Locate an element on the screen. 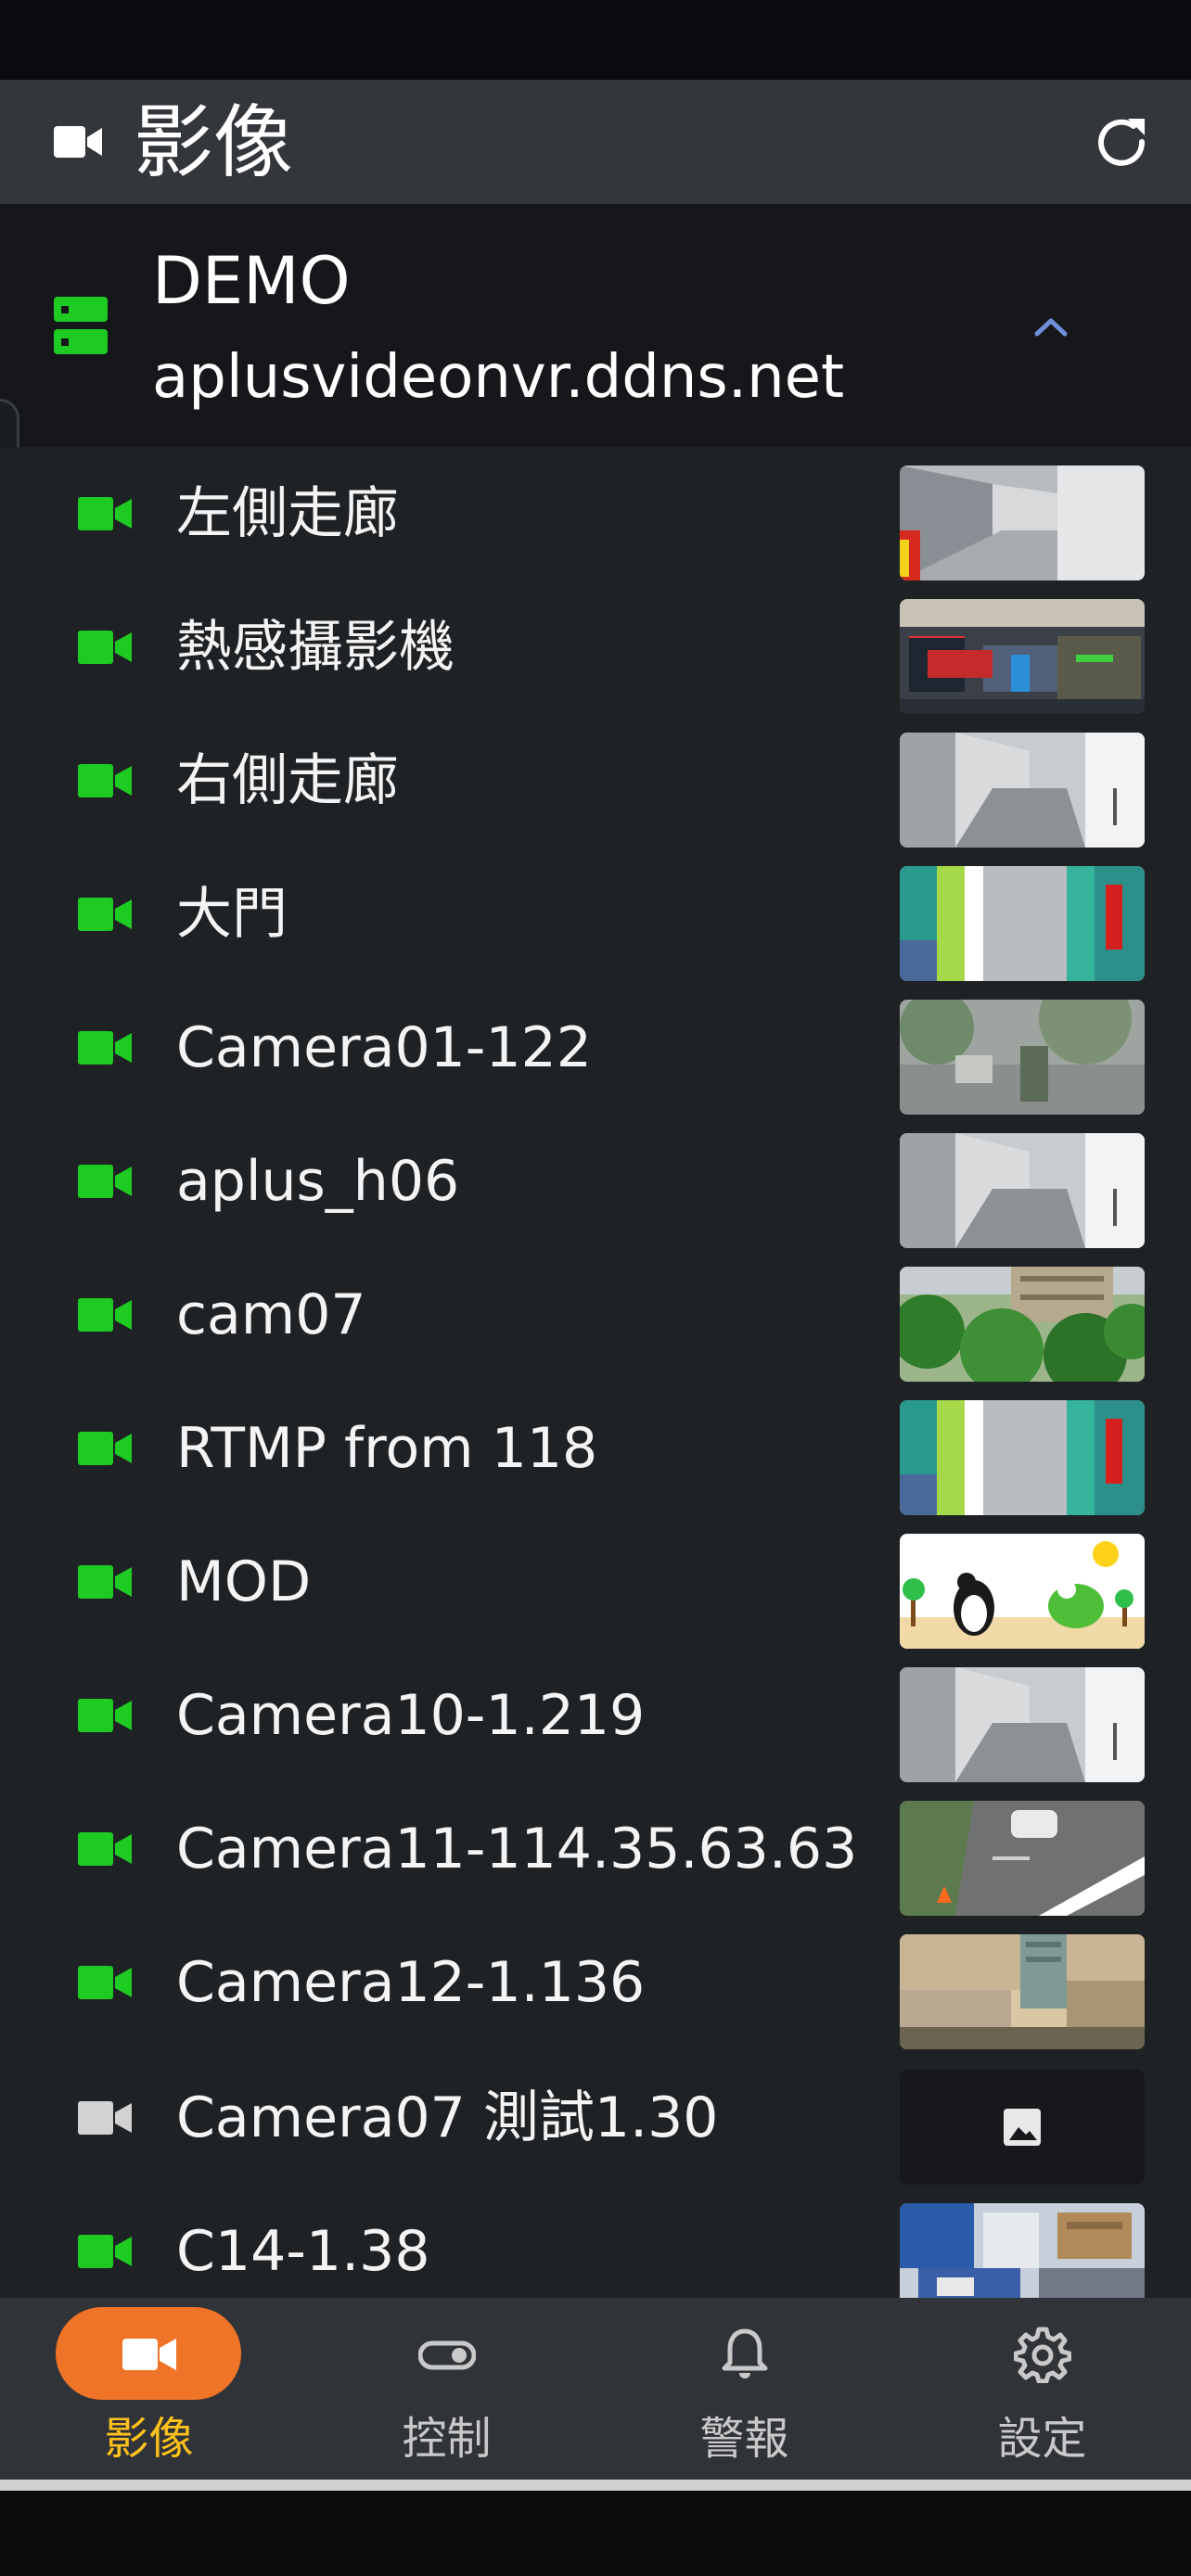 The image size is (1191, 2576). camera-name: MOD is located at coordinates (244, 1581).